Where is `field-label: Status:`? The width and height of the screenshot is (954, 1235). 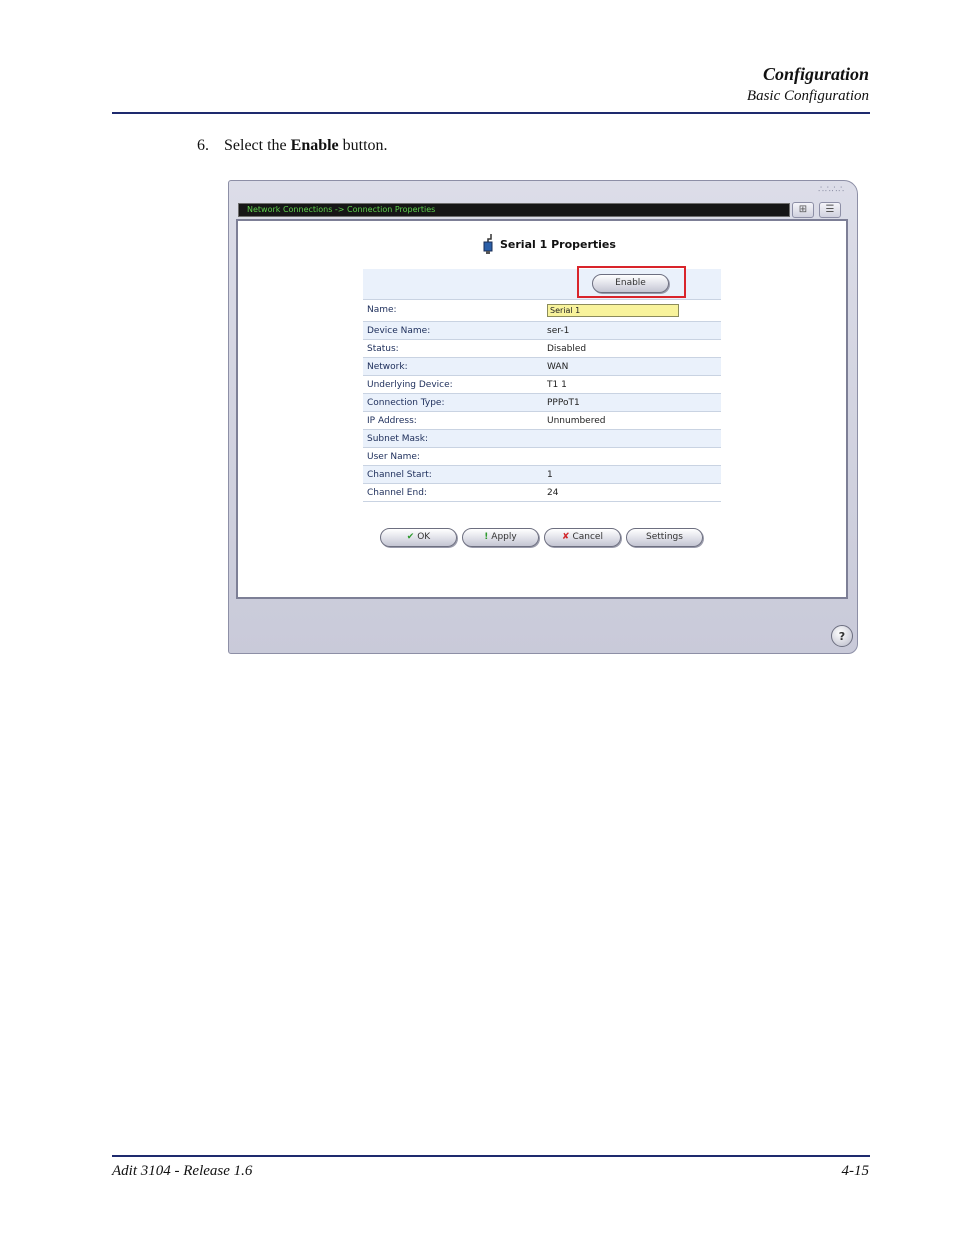 field-label: Status: is located at coordinates (453, 348).